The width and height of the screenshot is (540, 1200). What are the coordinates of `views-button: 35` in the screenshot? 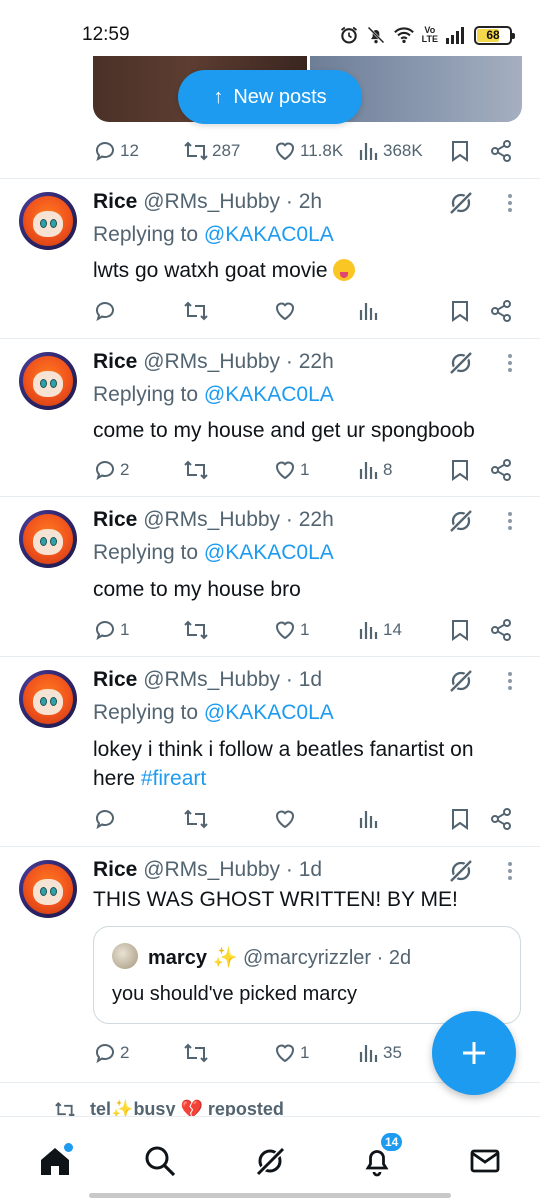 It's located at (380, 1053).